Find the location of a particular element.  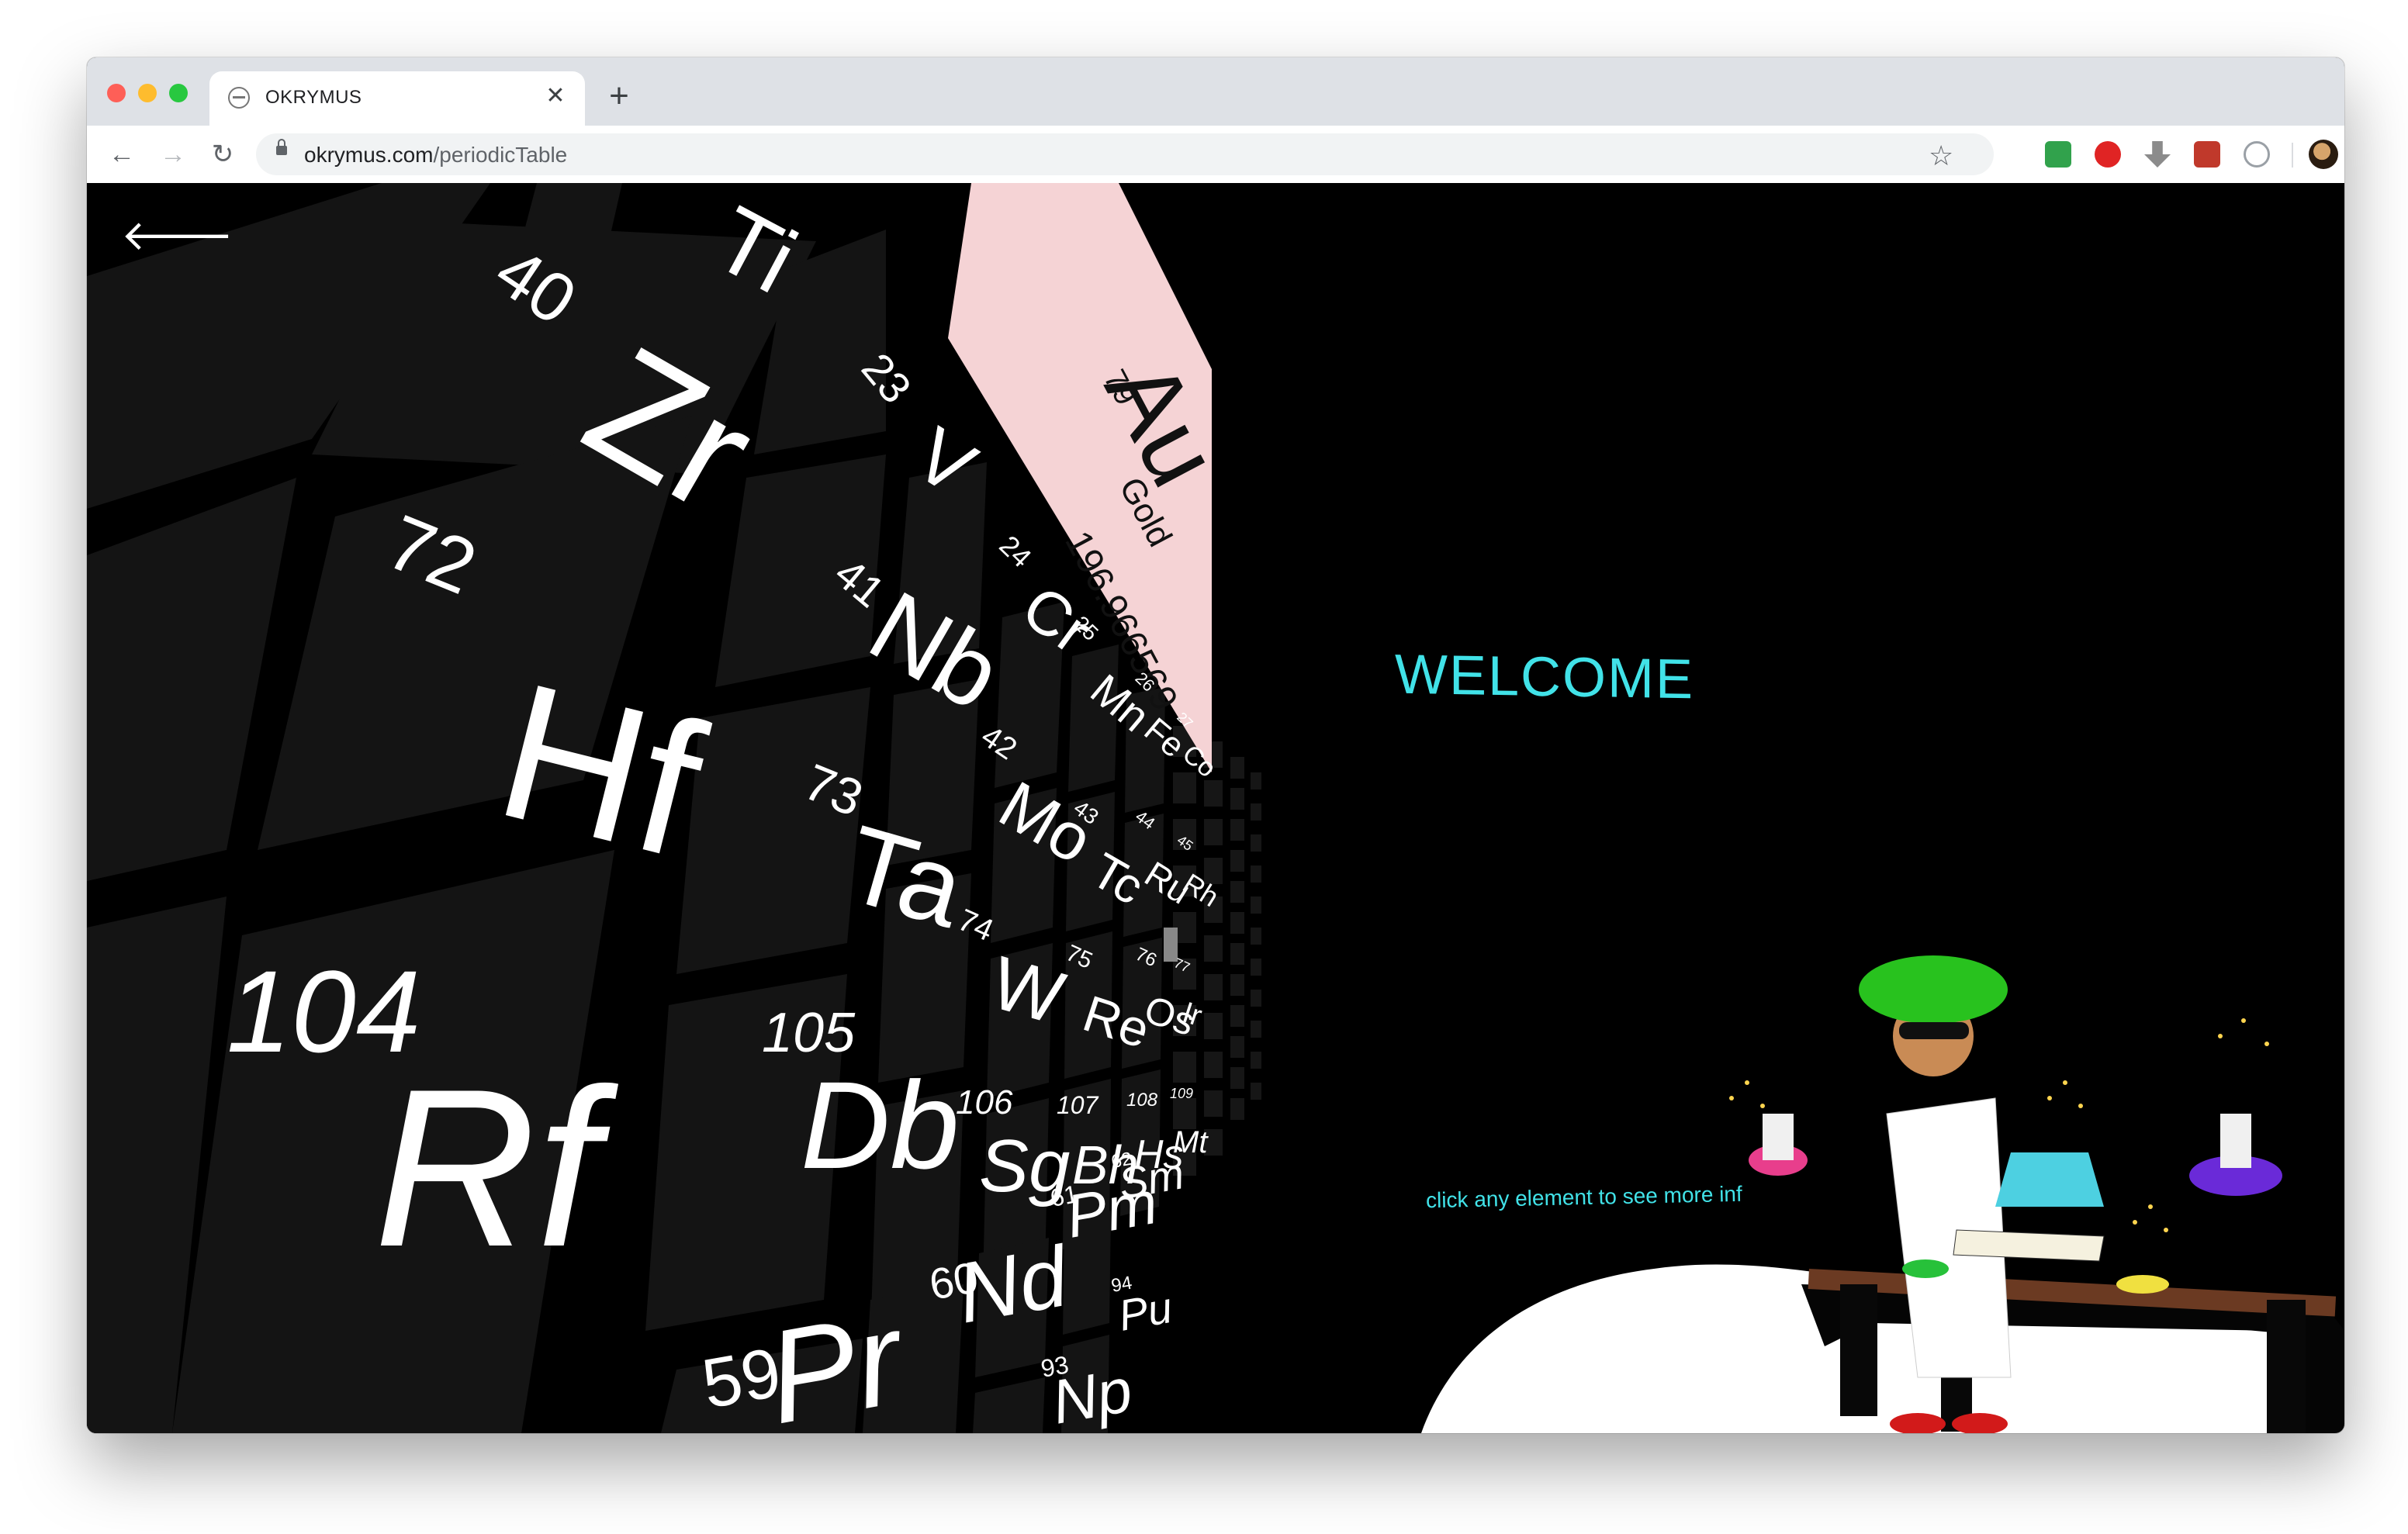

green-hair is located at coordinates (1933, 989).